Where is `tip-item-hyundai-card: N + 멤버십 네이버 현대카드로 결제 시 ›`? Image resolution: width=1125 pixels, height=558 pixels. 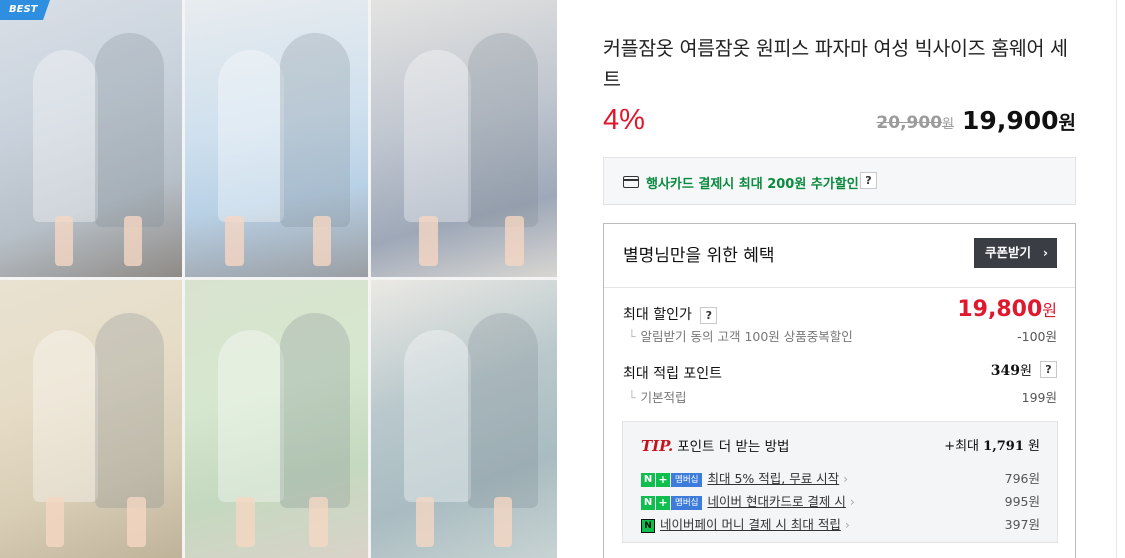
tip-item-hyundai-card: N + 멤버십 네이버 현대카드로 결제 시 › is located at coordinates (748, 500).